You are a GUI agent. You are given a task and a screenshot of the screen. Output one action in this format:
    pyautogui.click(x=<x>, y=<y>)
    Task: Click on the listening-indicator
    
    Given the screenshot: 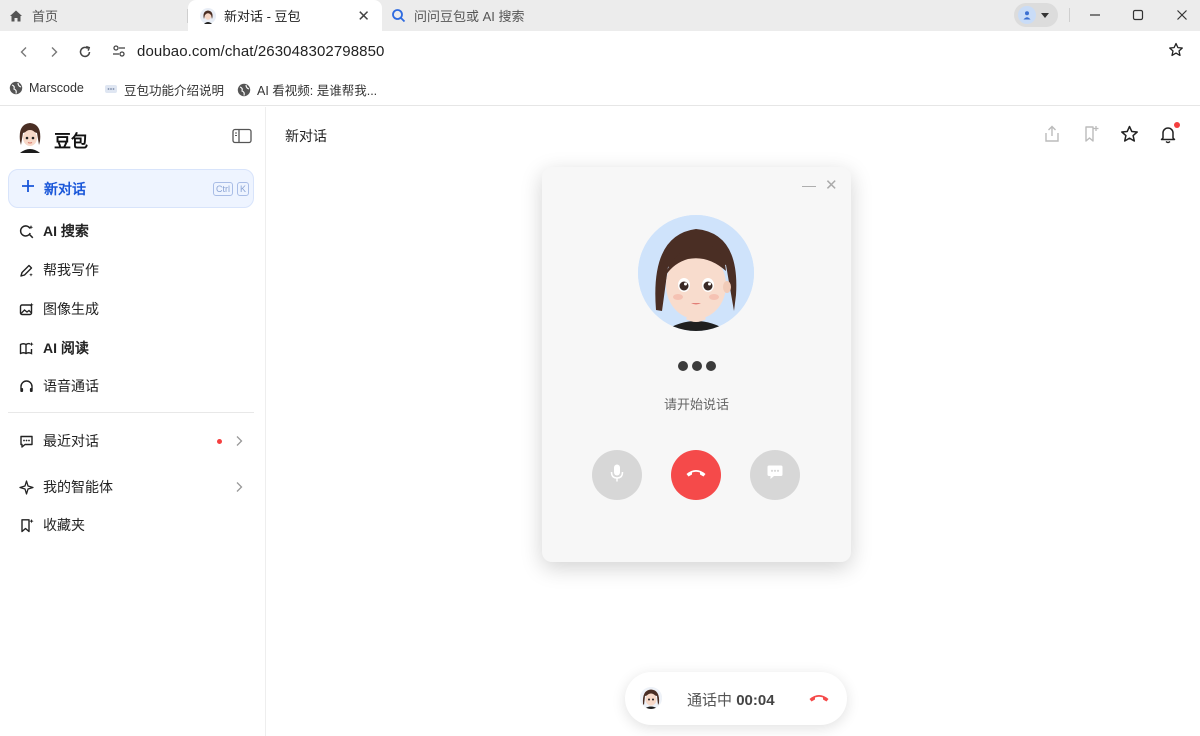 What is the action you would take?
    pyautogui.click(x=697, y=366)
    